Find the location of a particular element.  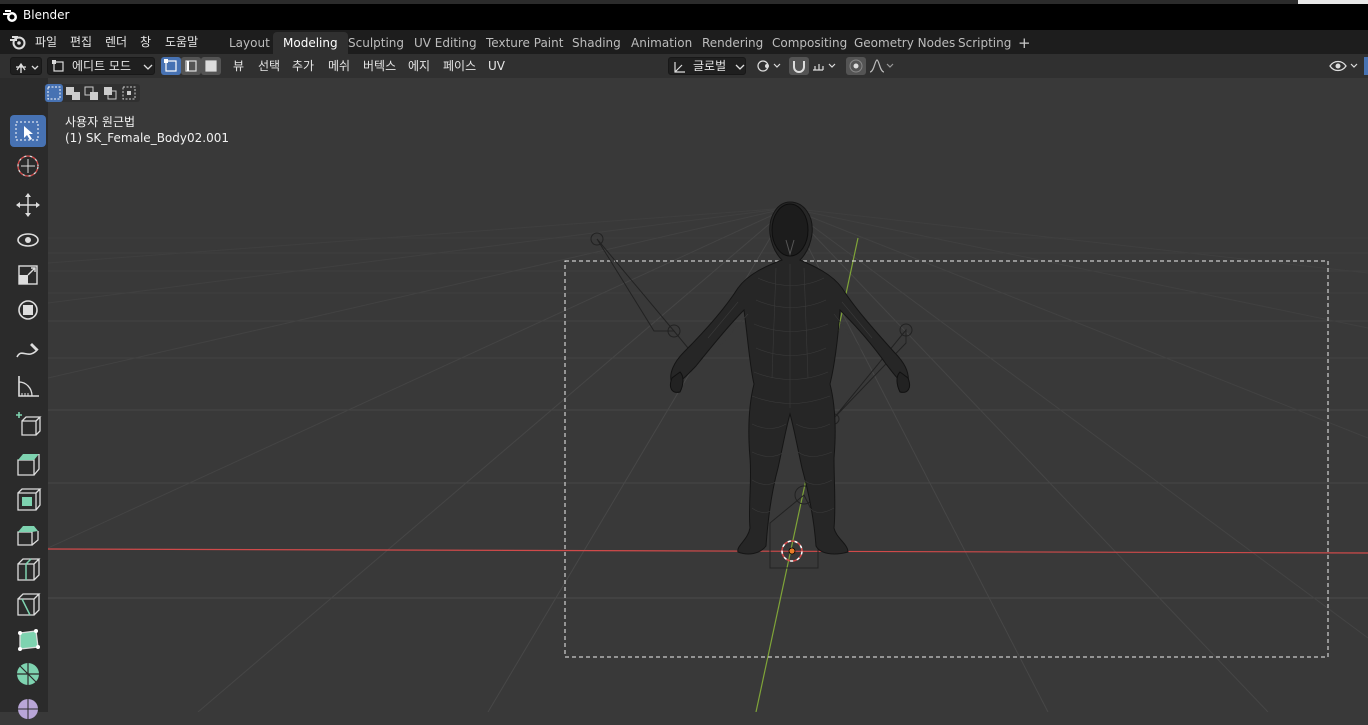

header-menu-face: 페이스 is located at coordinates (459, 66).